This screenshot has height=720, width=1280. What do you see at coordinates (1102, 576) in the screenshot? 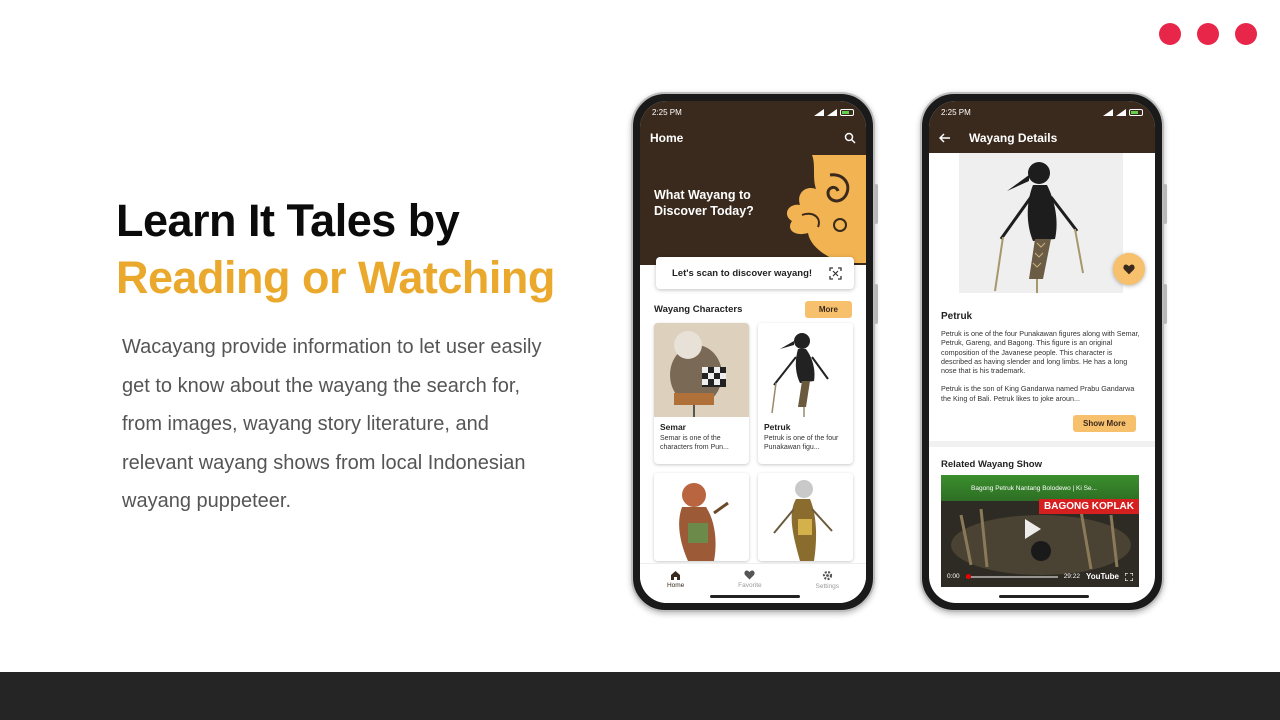
I see `youtube-logo: YouTube` at bounding box center [1102, 576].